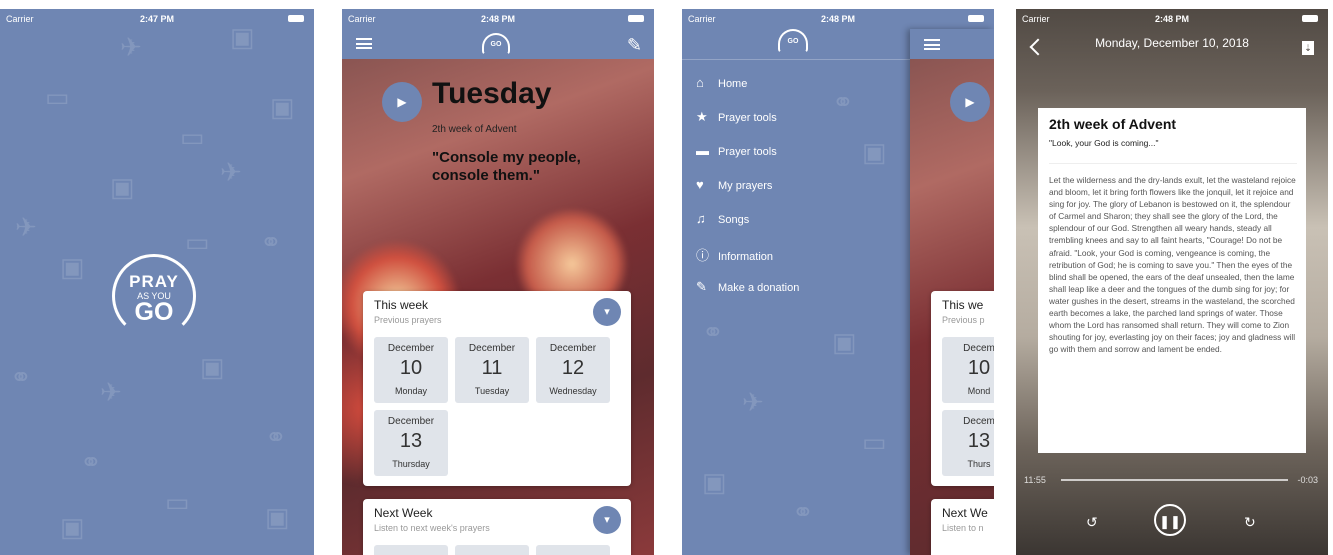 The width and height of the screenshot is (1333, 555). Describe the element at coordinates (492, 391) in the screenshot. I see `tile-weekday: Tuesday` at that location.